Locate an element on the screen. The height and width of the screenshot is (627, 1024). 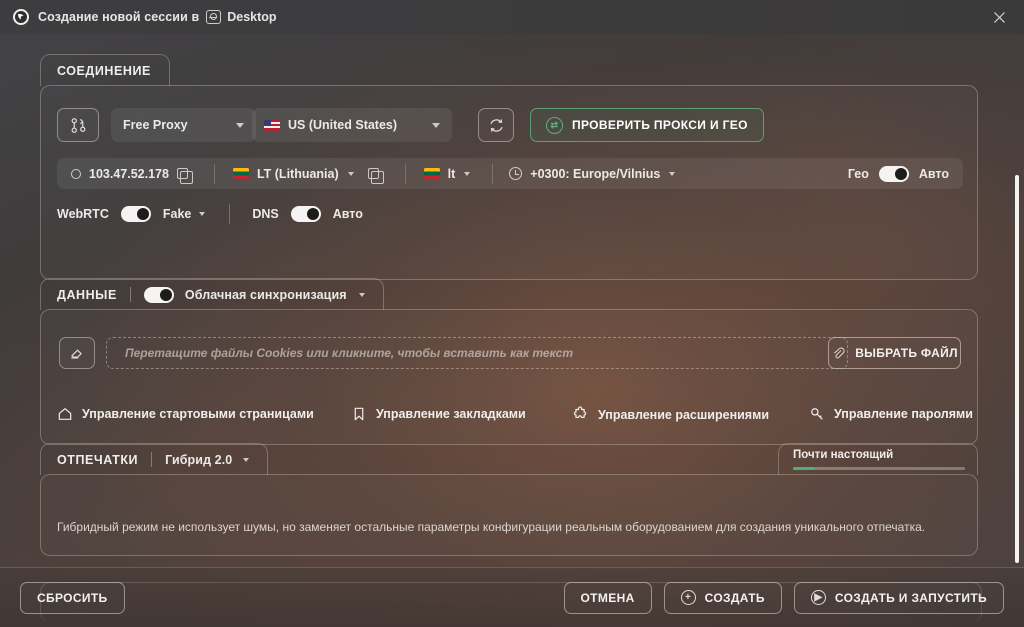
dns-toggle is located at coordinates (305, 214).